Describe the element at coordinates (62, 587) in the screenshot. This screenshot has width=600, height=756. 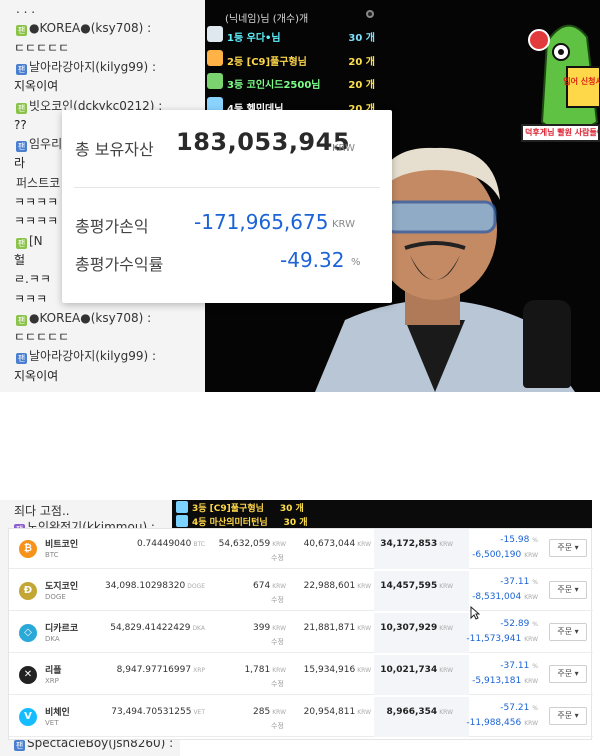
I see `coin-name: 도지코인` at that location.